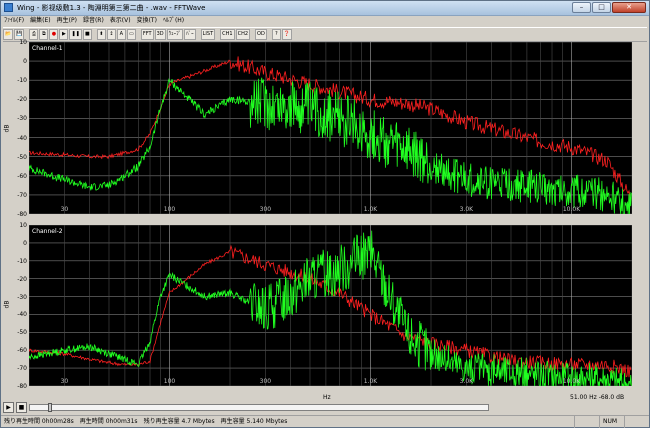 This screenshot has height=428, width=650. What do you see at coordinates (111, 34) in the screenshot?
I see `zoom-button: ↕` at bounding box center [111, 34].